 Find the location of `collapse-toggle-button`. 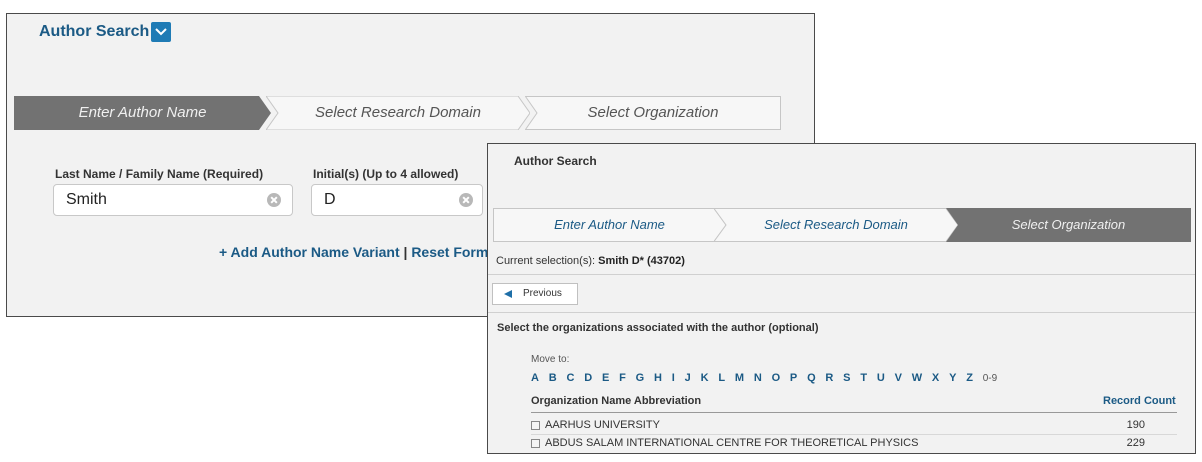

collapse-toggle-button is located at coordinates (161, 32).